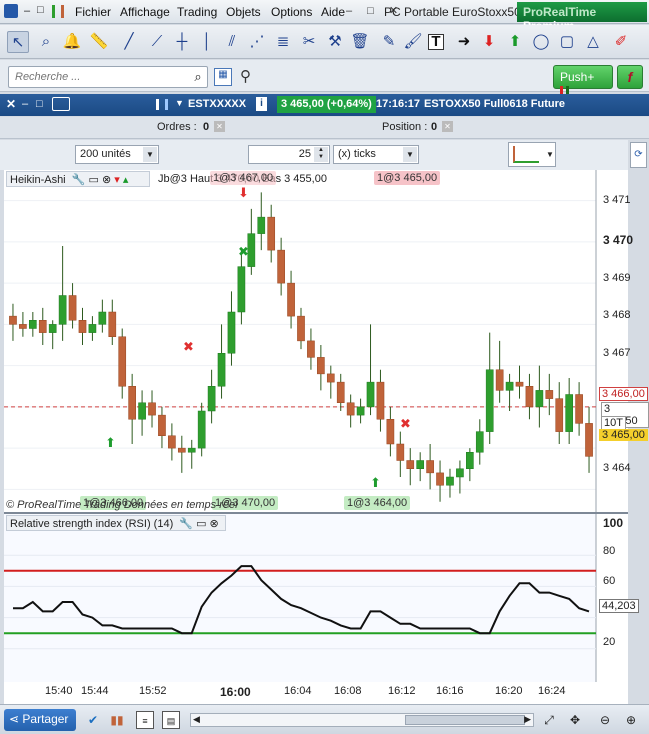  I want to click on up-arrow-icon: ▴, so click(126, 180).